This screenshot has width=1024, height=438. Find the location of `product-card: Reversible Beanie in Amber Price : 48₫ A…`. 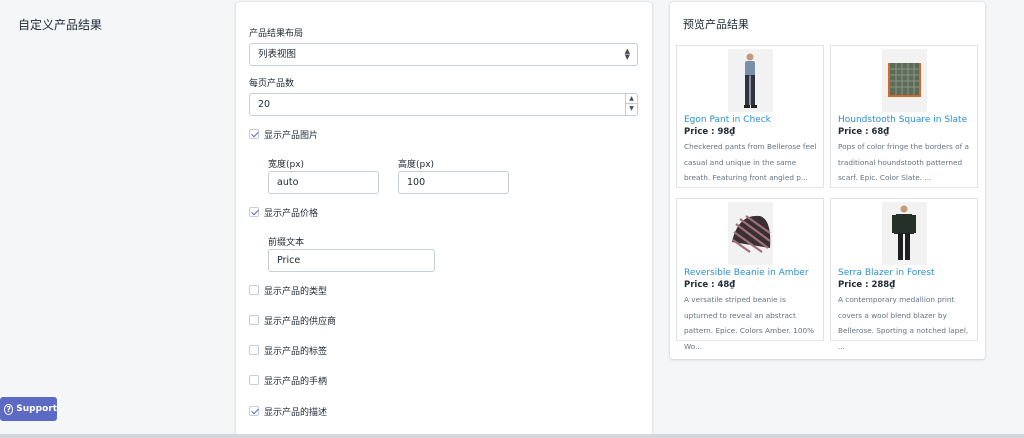

product-card: Reversible Beanie in Amber Price : 48₫ A… is located at coordinates (750, 274).